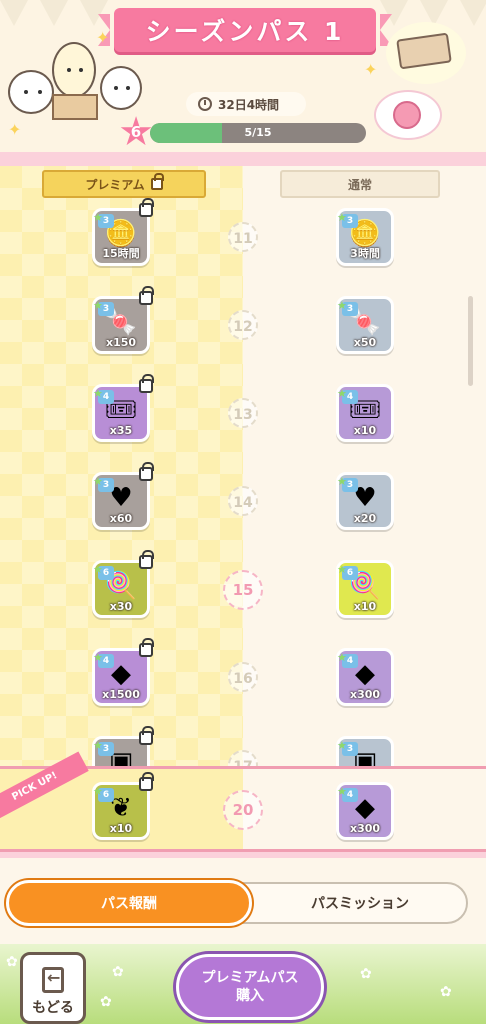 This screenshot has height=1024, width=486. What do you see at coordinates (115, 184) in the screenshot?
I see `premium-column-label: プレミアム` at bounding box center [115, 184].